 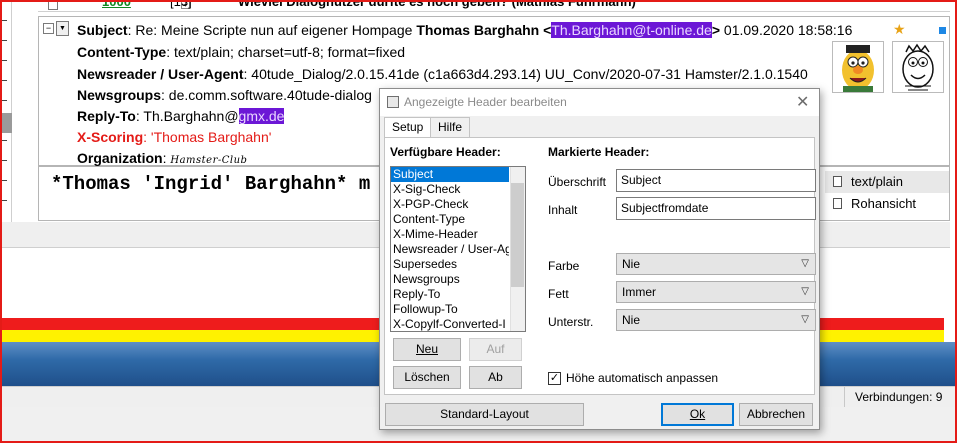 I want to click on list-item: Subject, so click(x=450, y=174).